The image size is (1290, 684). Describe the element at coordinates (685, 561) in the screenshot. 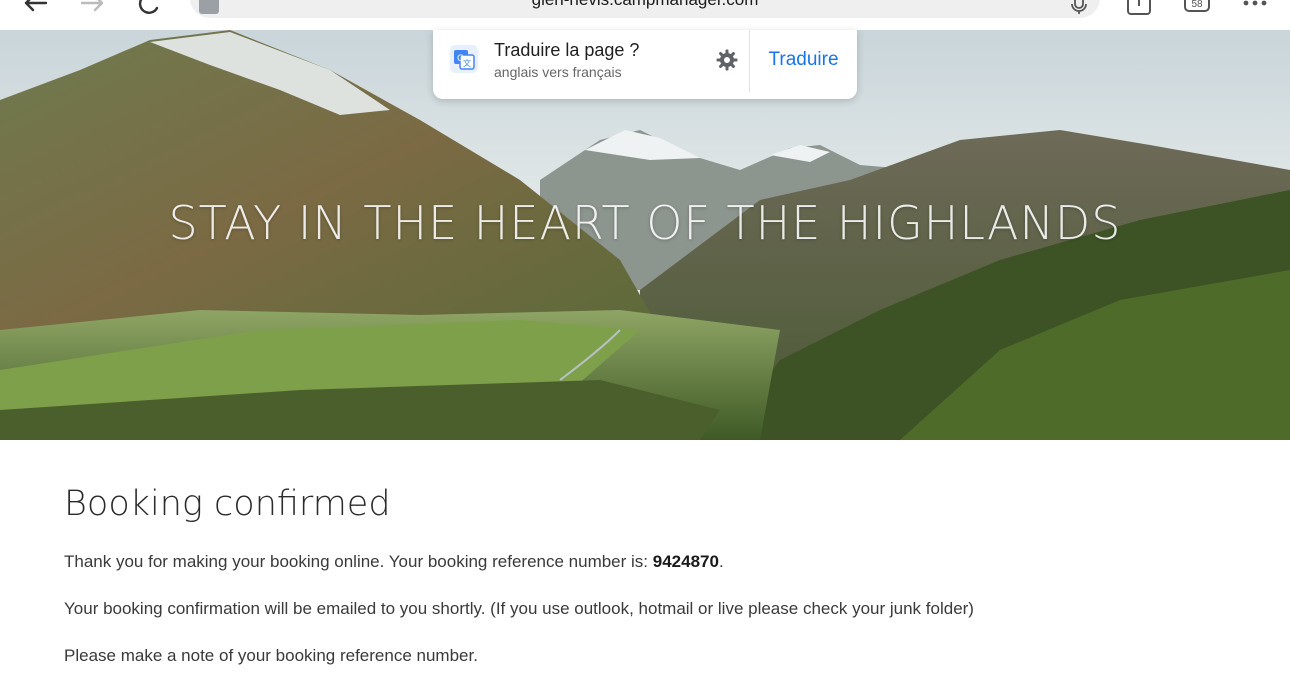

I see `booking-reference-number: 9424870` at that location.